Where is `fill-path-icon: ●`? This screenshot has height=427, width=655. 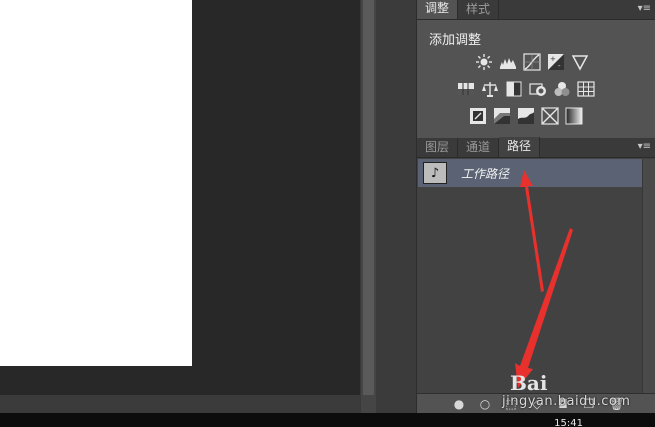 fill-path-icon: ● is located at coordinates (459, 404).